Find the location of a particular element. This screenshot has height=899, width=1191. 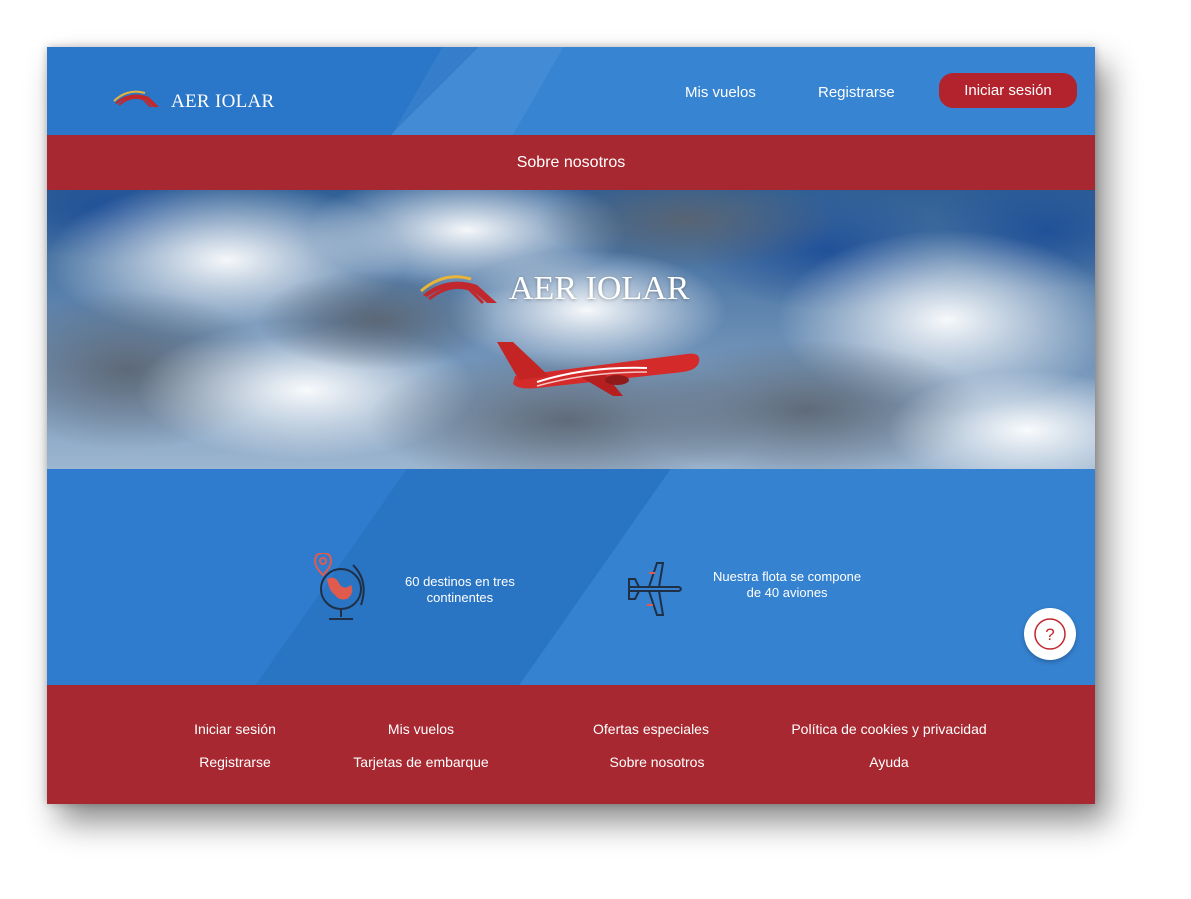

stat-destinations-line1: 60 destinos en tres is located at coordinates (460, 581).